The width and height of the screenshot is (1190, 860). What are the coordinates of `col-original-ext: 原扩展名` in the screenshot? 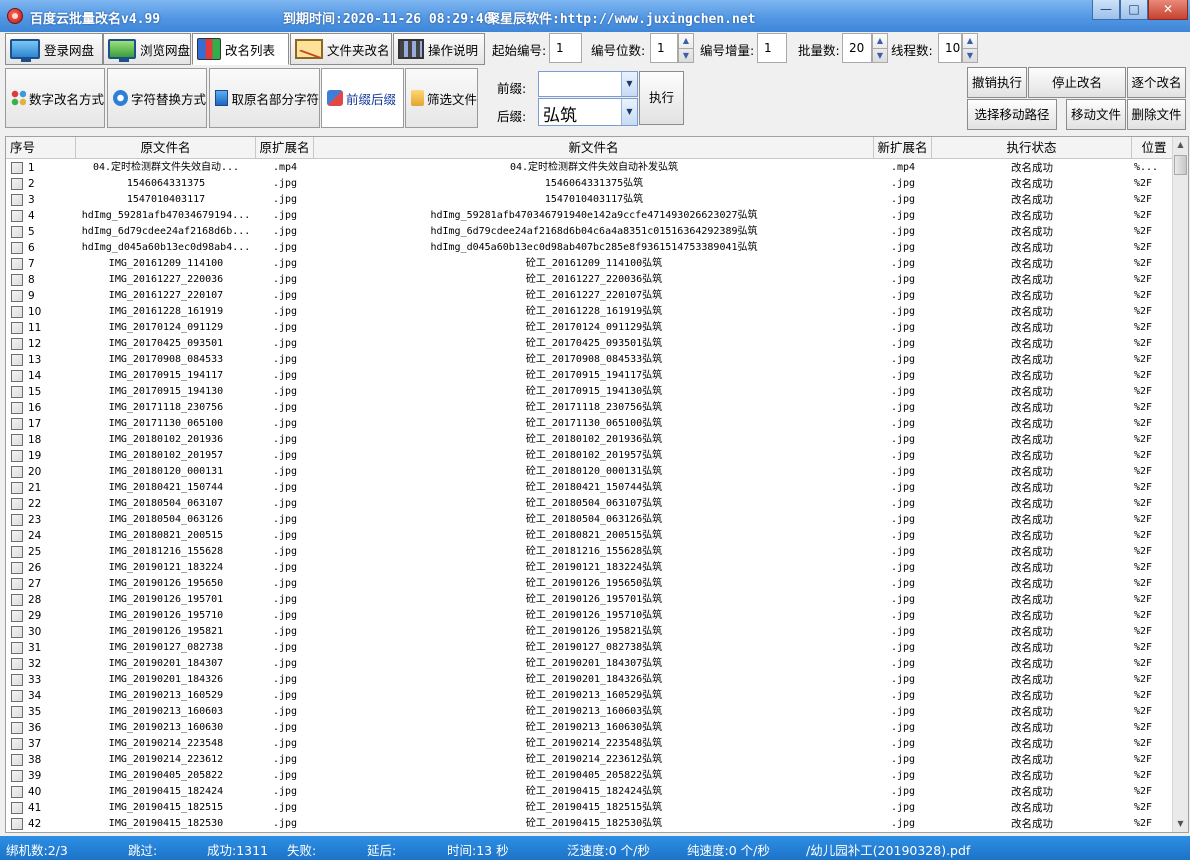 It's located at (285, 148).